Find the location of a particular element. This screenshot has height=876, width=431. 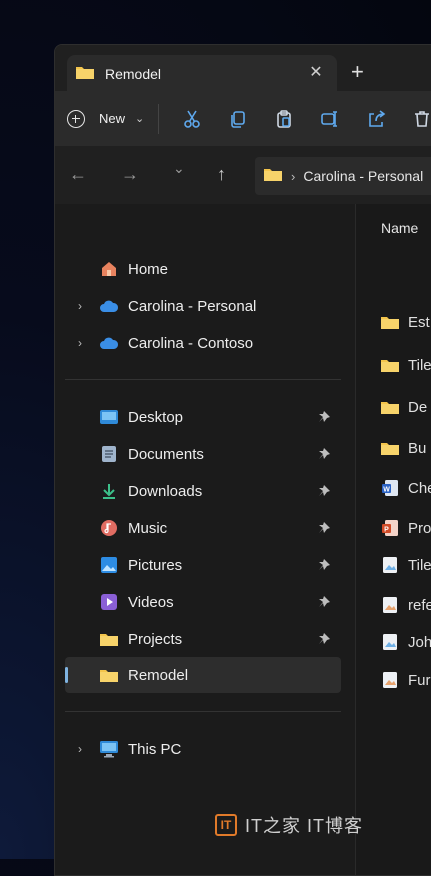

sidebar-item-label: Carolina - Personal is located at coordinates (192, 306).